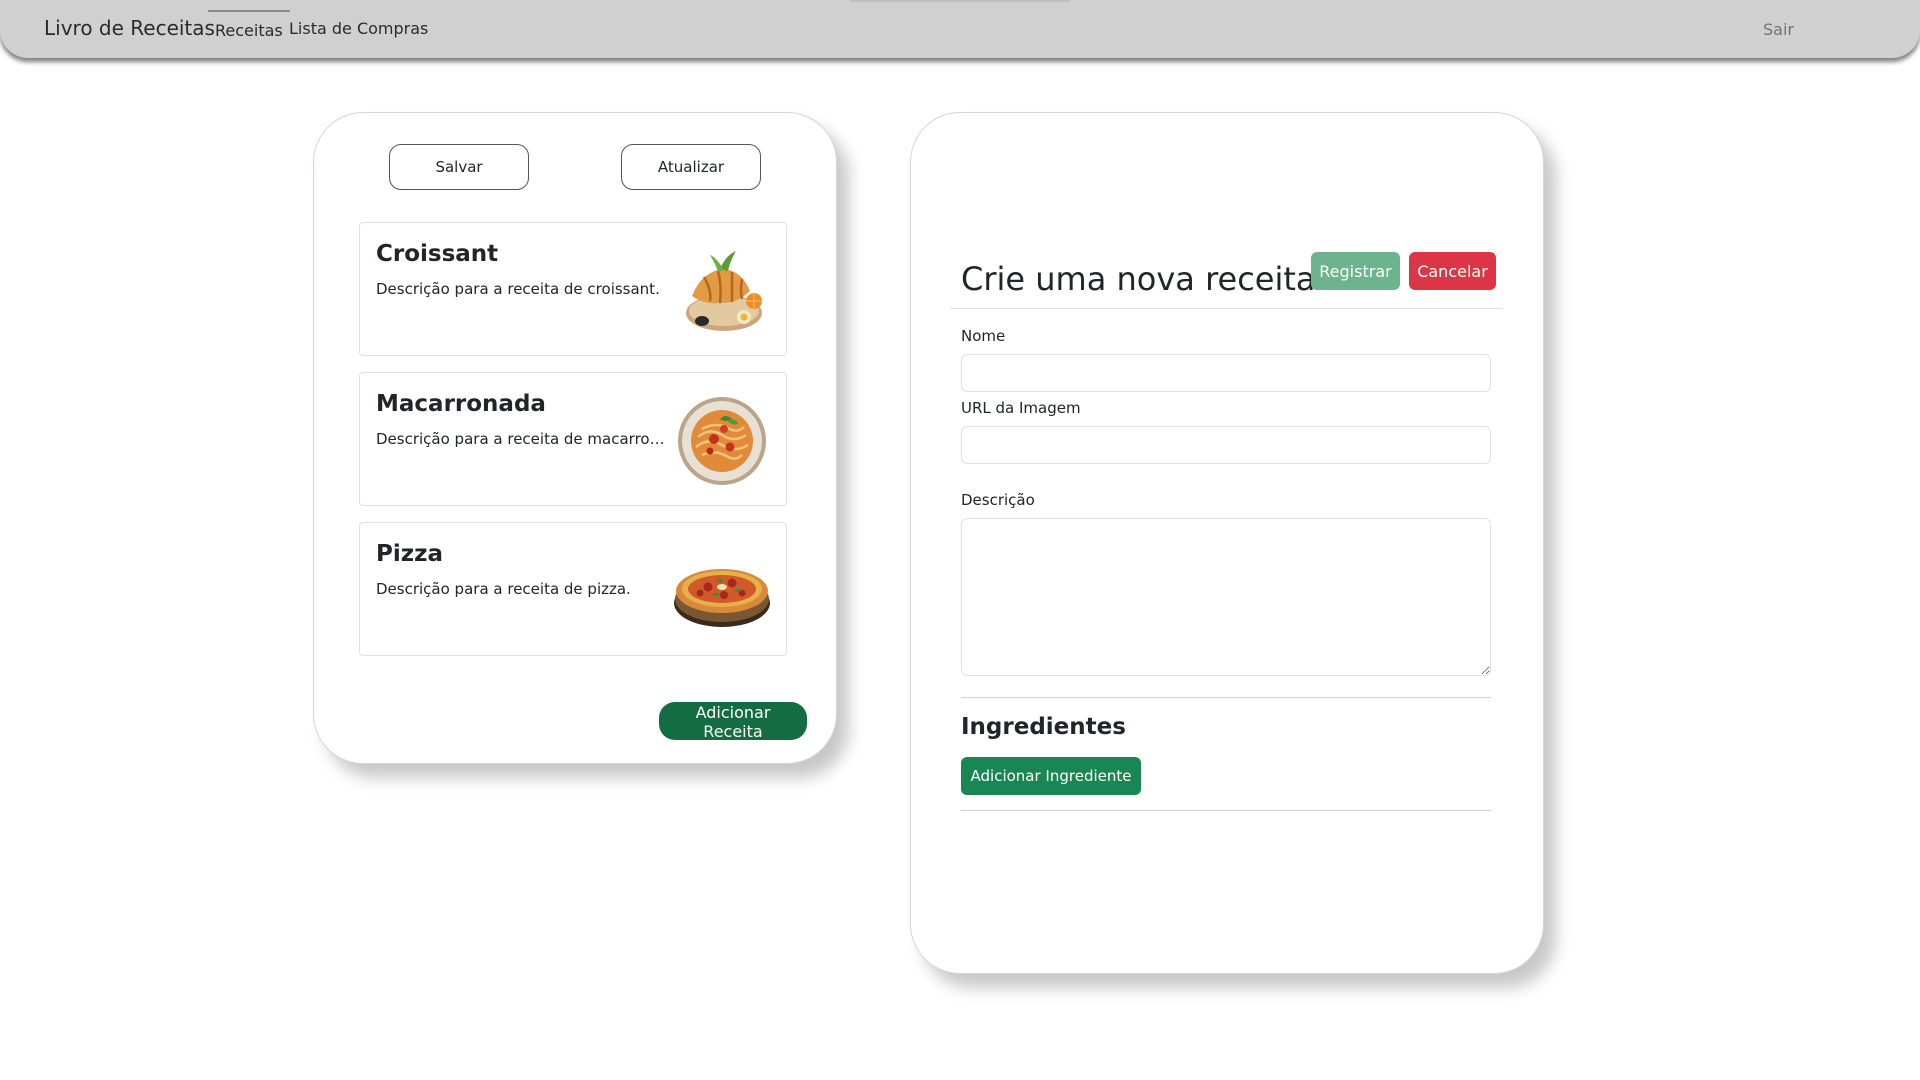 Image resolution: width=1920 pixels, height=1080 pixels. I want to click on name-label: Nome, so click(983, 336).